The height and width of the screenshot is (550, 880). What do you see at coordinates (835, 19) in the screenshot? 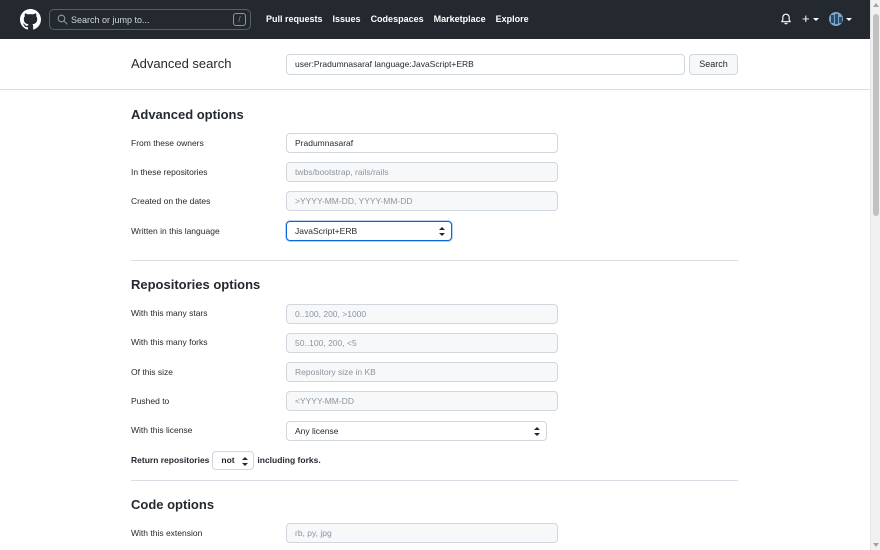
I see `avatar` at bounding box center [835, 19].